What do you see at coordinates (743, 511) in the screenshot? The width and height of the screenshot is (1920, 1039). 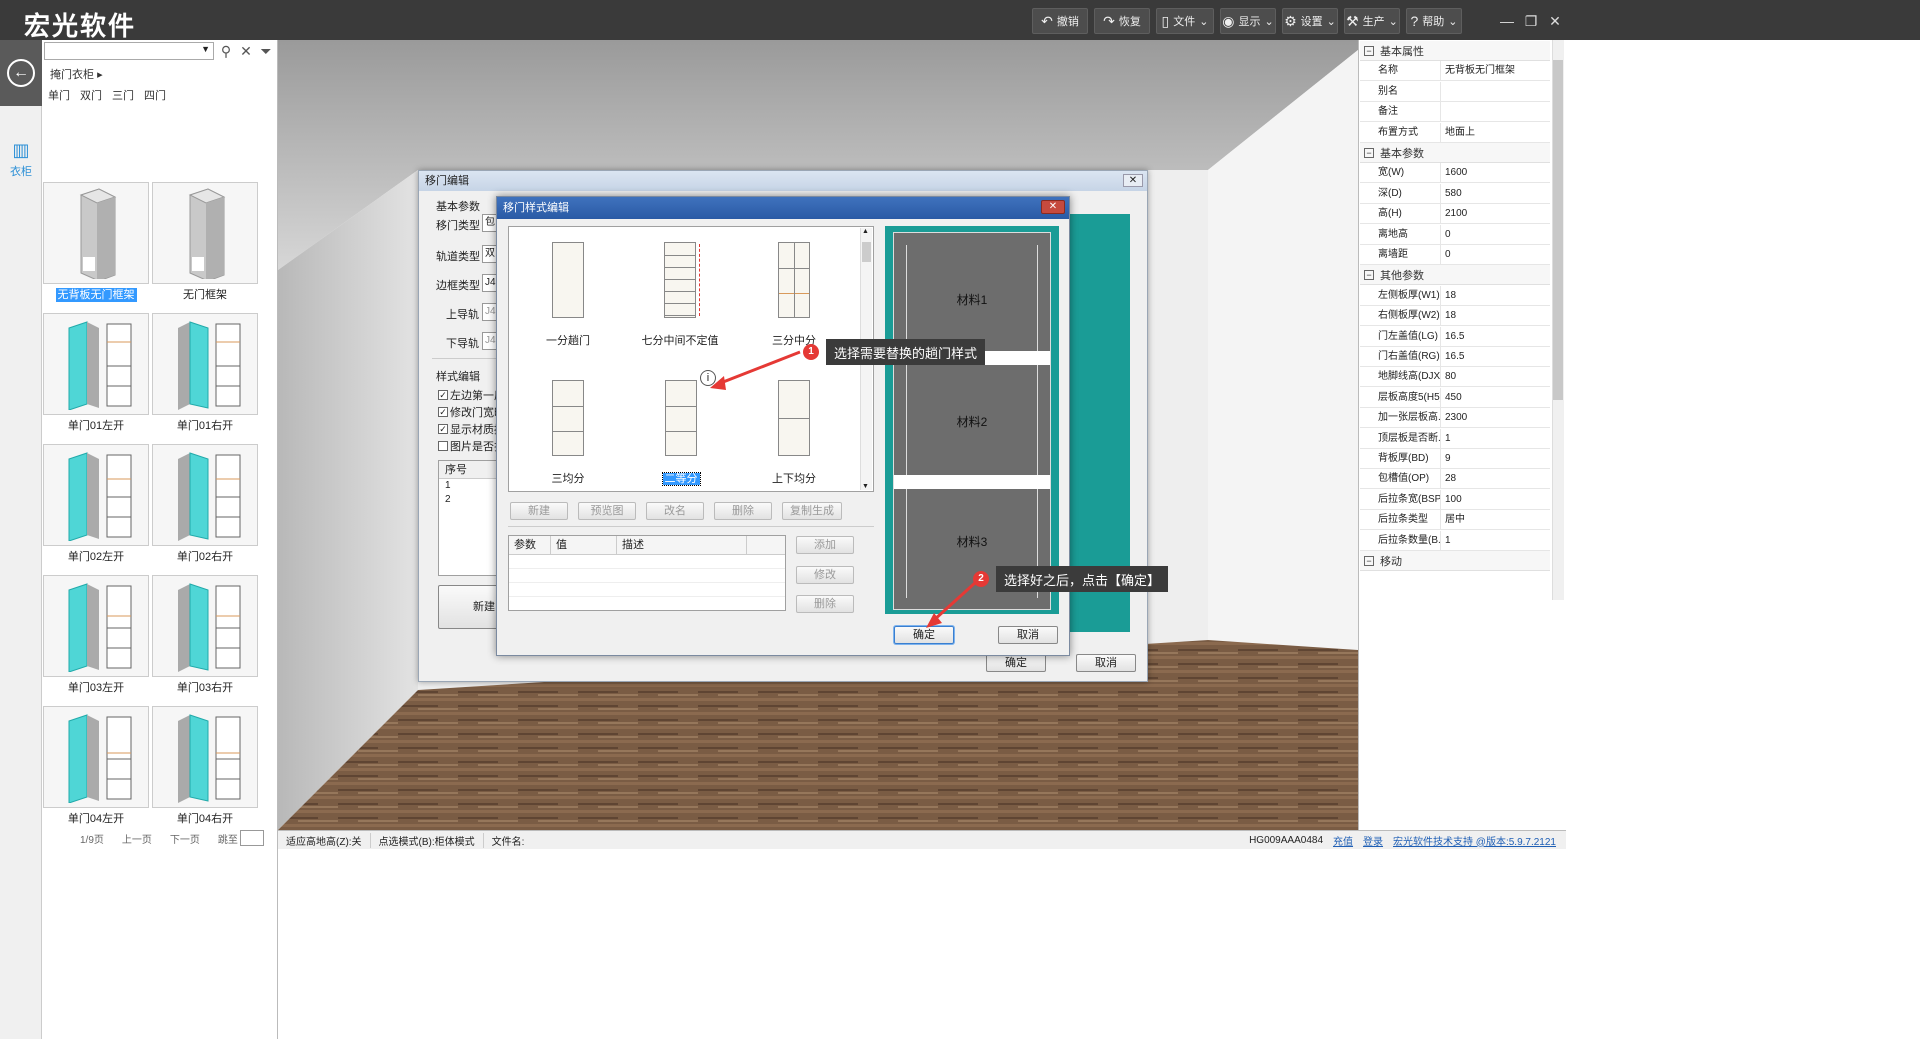 I see `style-delete-button: 删除` at bounding box center [743, 511].